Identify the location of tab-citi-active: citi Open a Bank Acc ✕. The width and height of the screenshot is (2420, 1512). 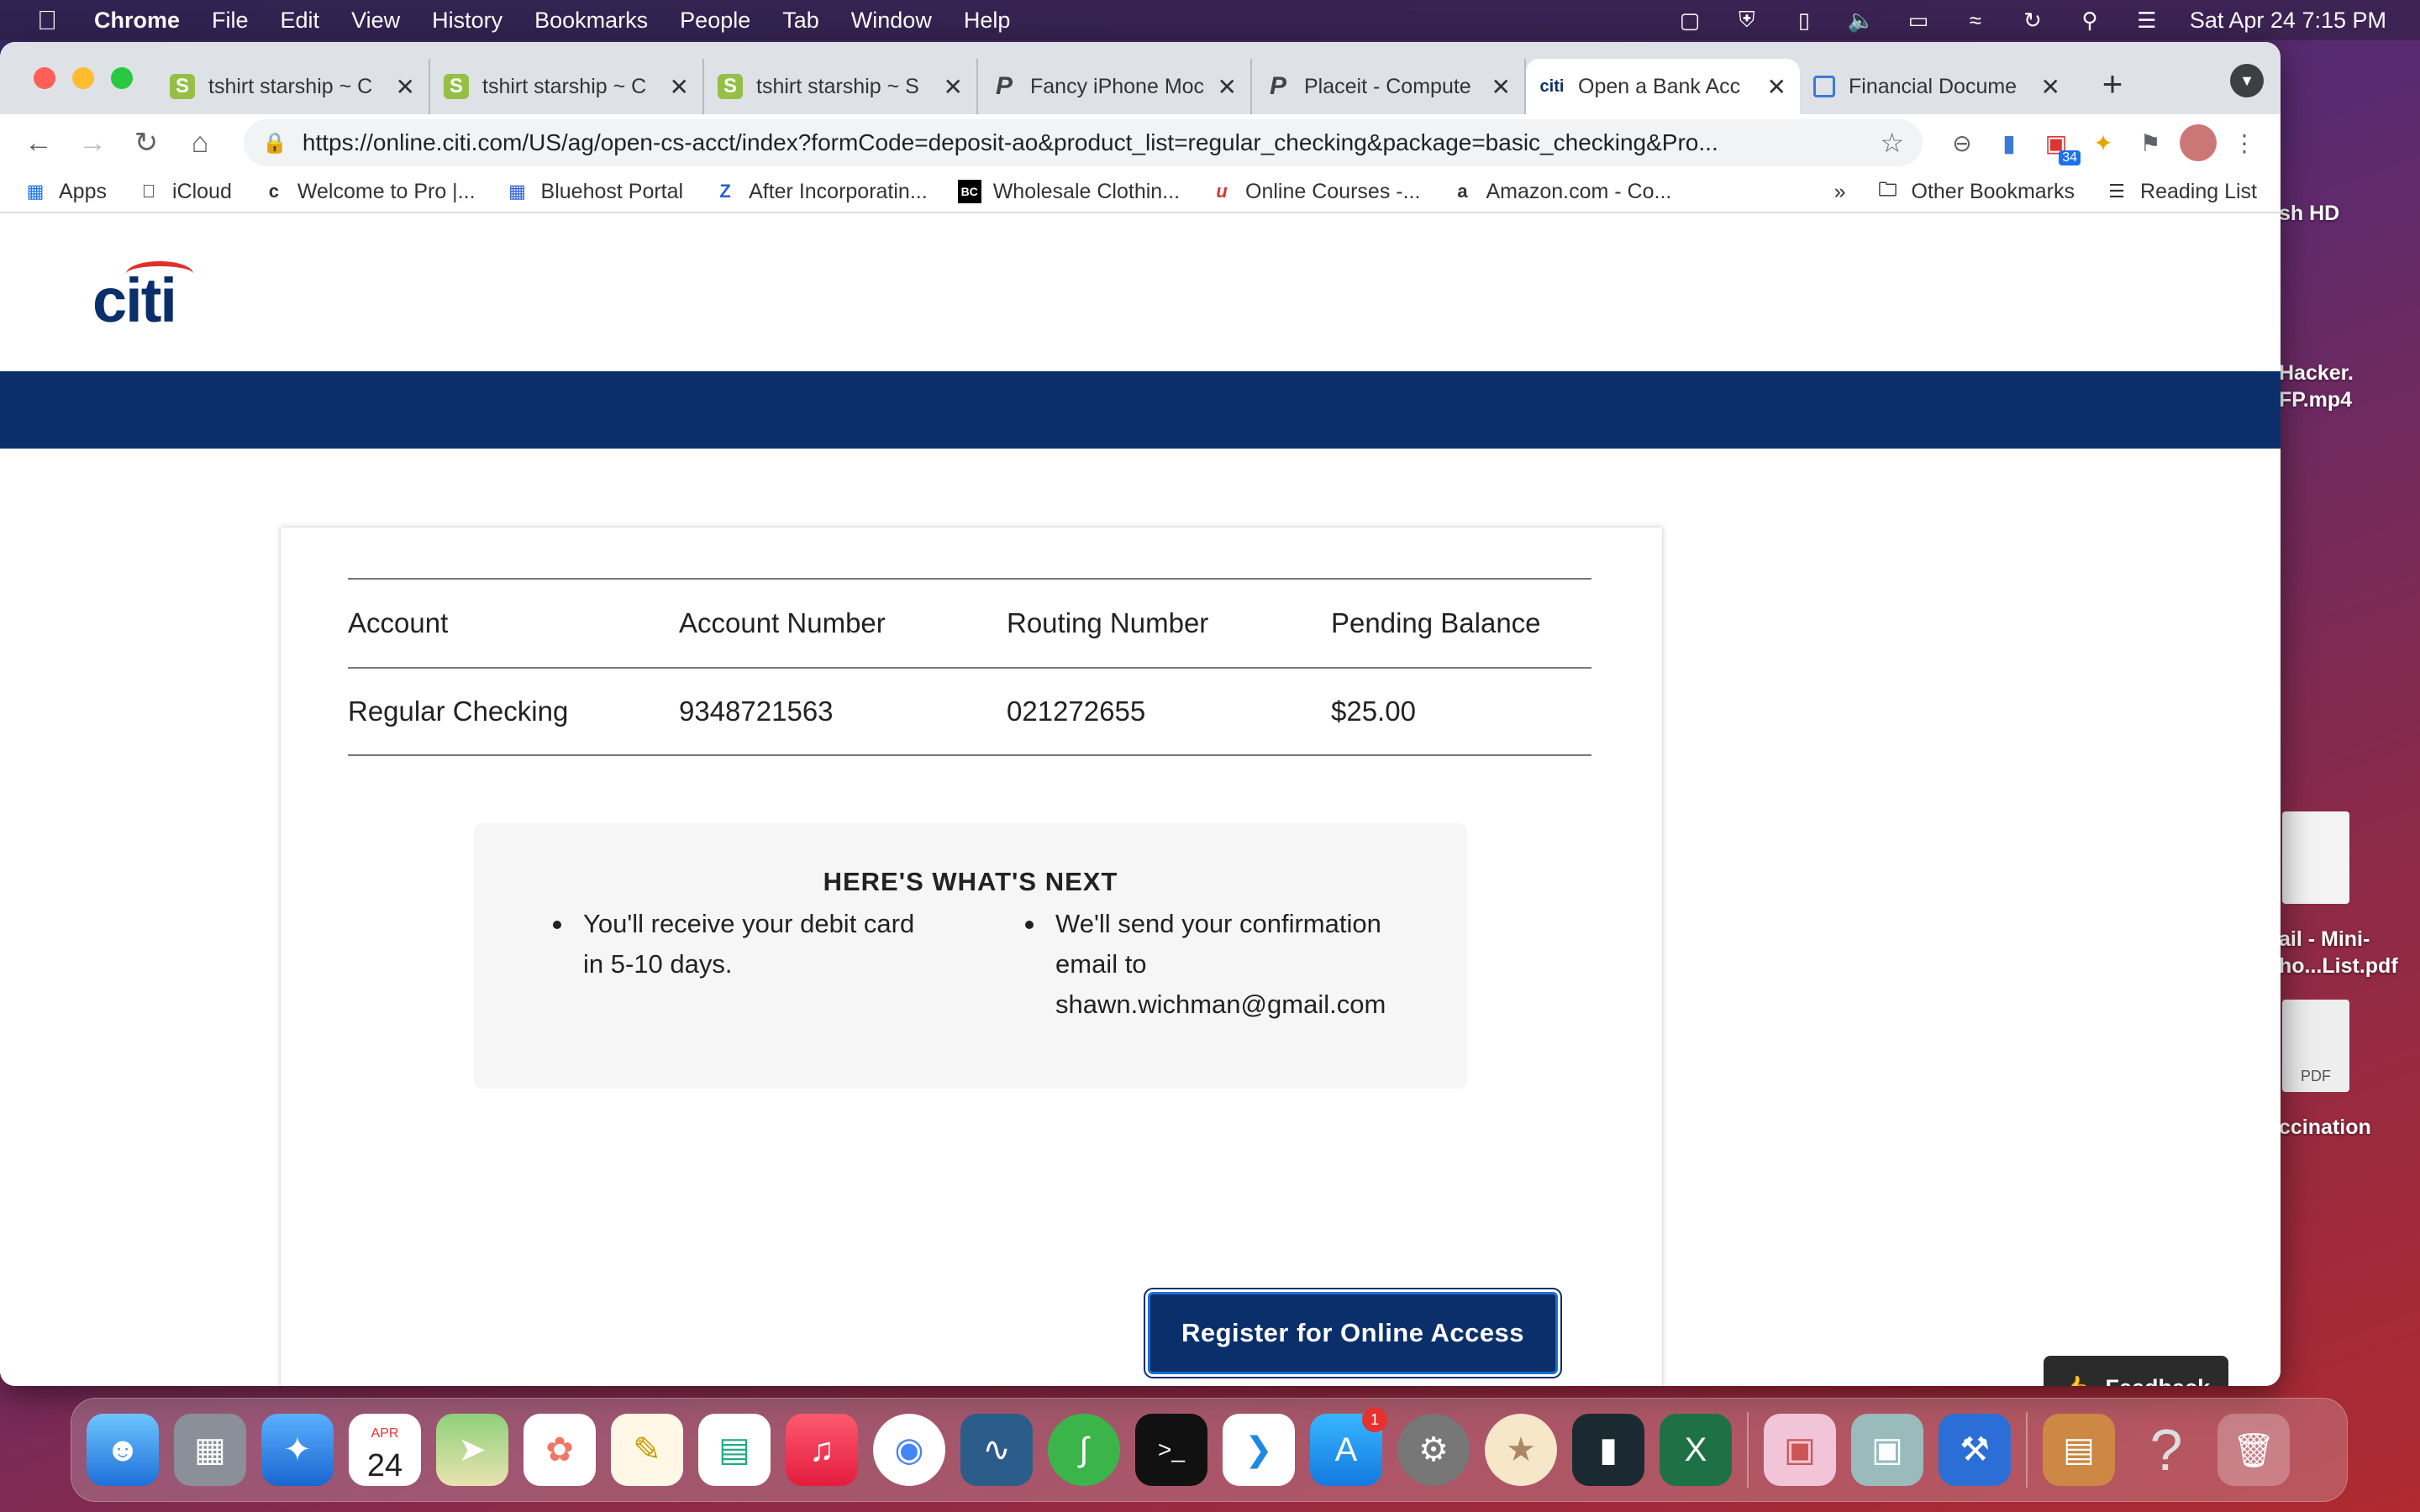
(1663, 86).